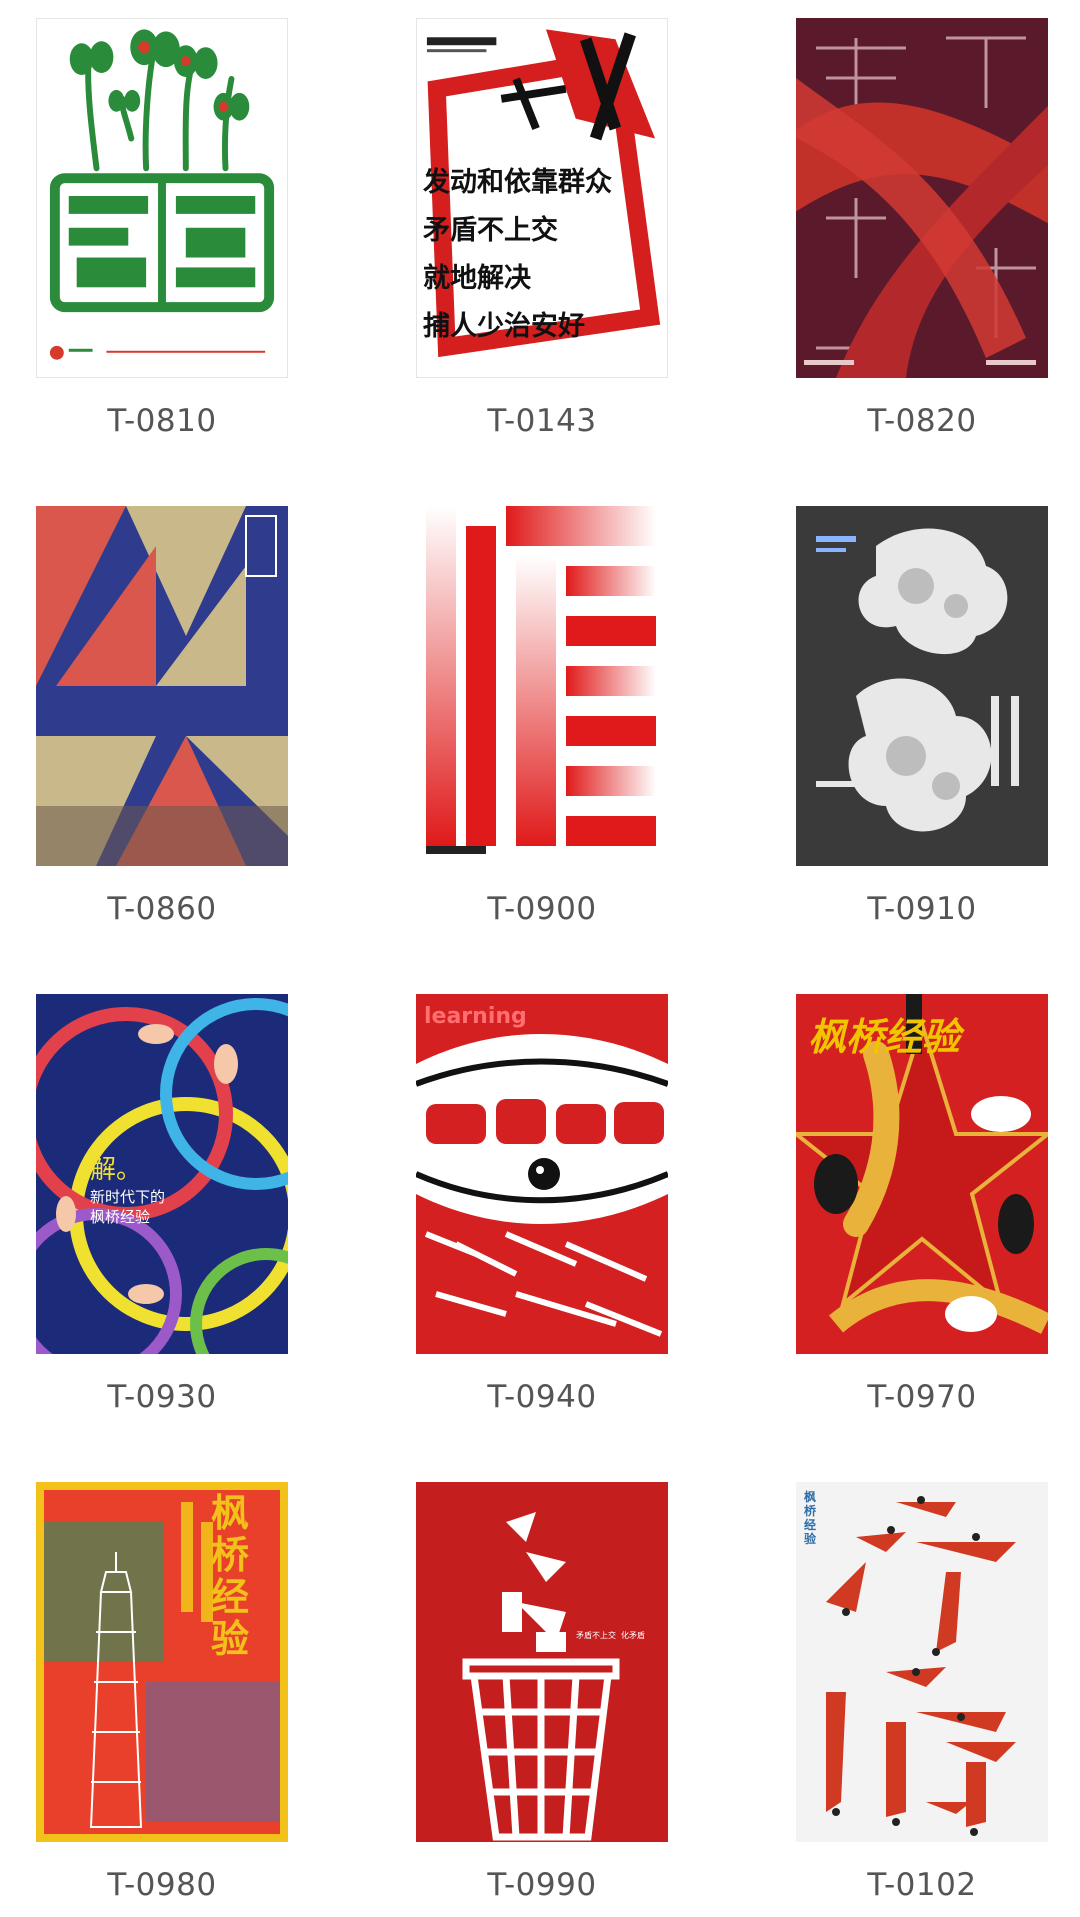 This screenshot has width=1080, height=1917. Describe the element at coordinates (633, 1635) in the screenshot. I see `poster-line: 化矛盾` at that location.